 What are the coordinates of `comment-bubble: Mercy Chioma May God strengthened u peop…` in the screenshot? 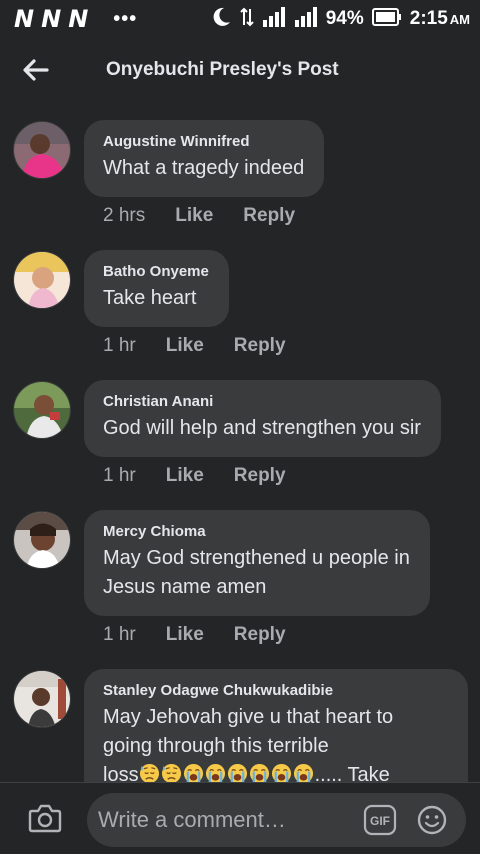 It's located at (257, 563).